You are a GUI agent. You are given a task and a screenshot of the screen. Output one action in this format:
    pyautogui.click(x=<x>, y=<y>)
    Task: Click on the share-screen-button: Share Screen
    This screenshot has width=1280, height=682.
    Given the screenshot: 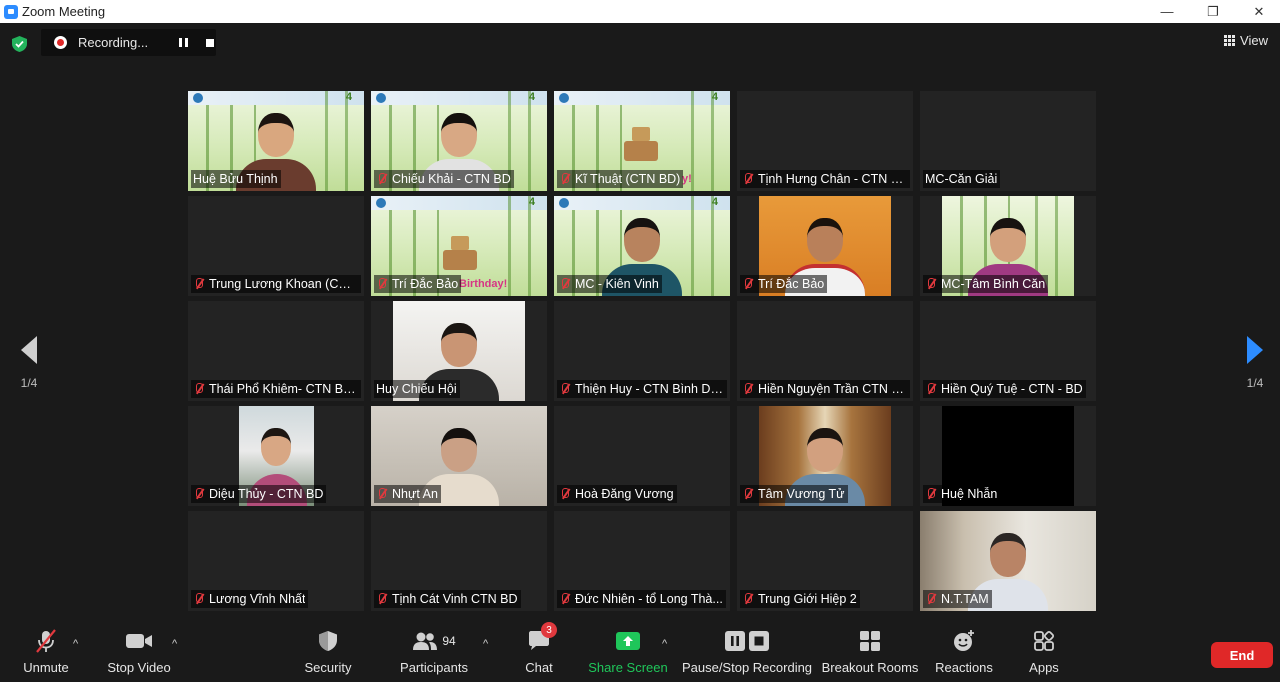 What is the action you would take?
    pyautogui.click(x=628, y=654)
    